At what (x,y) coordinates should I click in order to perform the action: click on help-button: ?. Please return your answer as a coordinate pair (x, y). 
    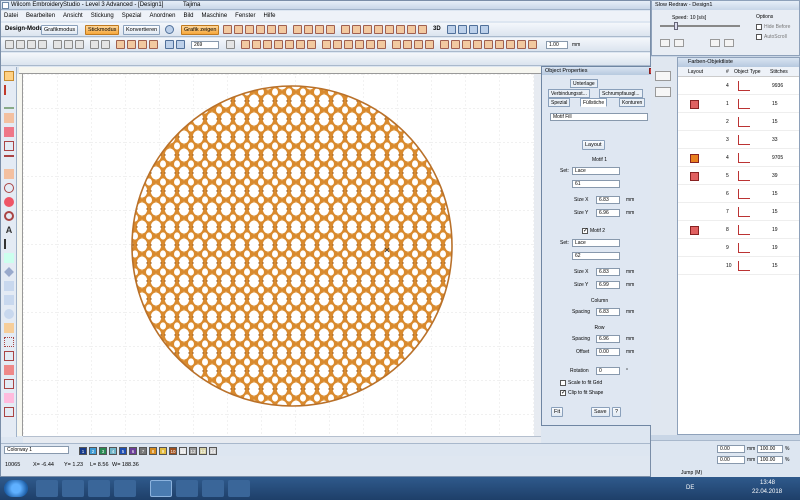
    Looking at the image, I should click on (617, 412).